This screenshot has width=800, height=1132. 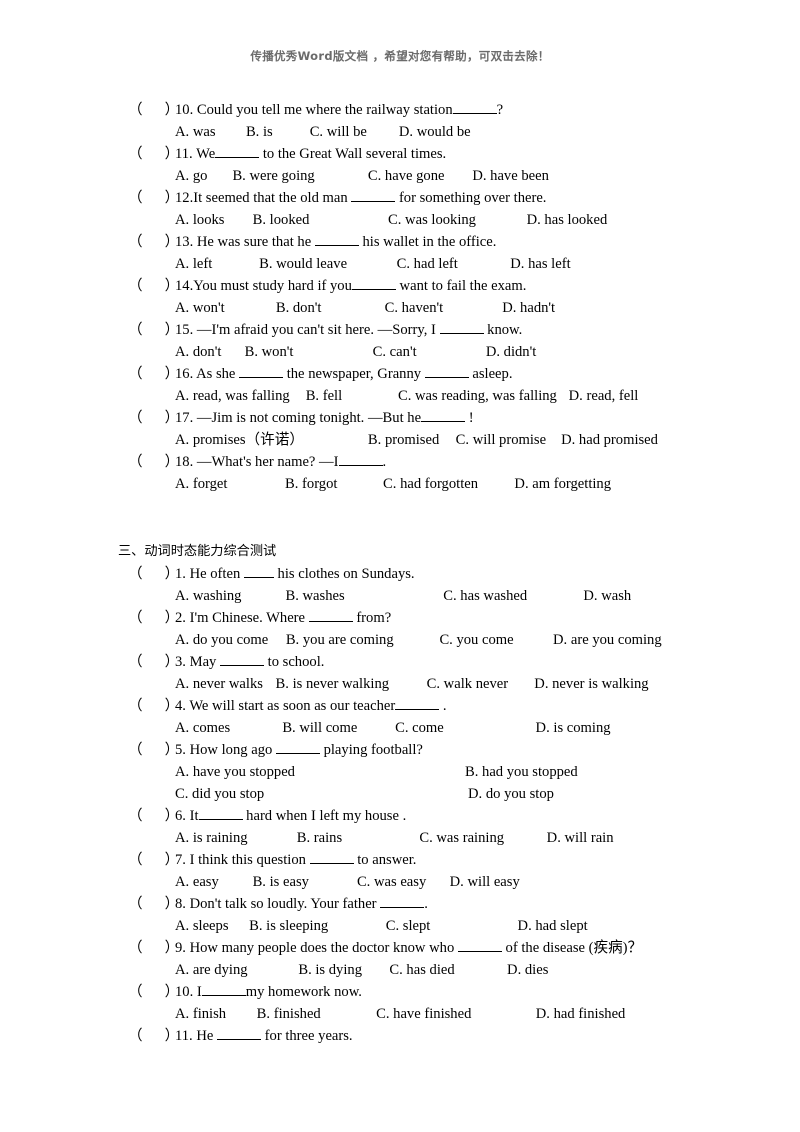 I want to click on option-choice: C. walk never, so click(x=467, y=684).